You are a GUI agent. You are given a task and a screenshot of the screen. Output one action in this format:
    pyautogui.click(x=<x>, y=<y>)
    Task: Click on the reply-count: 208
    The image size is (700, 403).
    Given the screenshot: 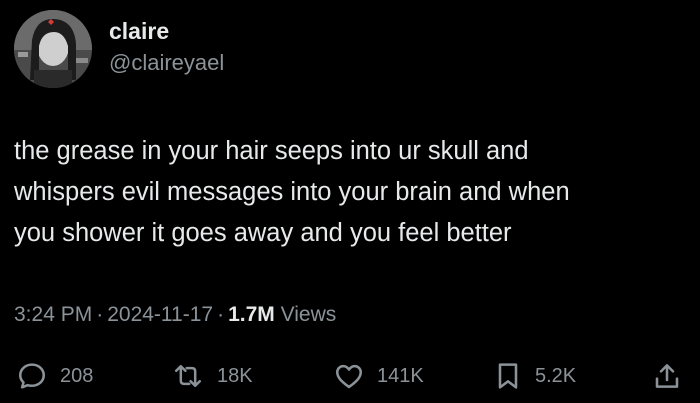 What is the action you would take?
    pyautogui.click(x=77, y=375)
    